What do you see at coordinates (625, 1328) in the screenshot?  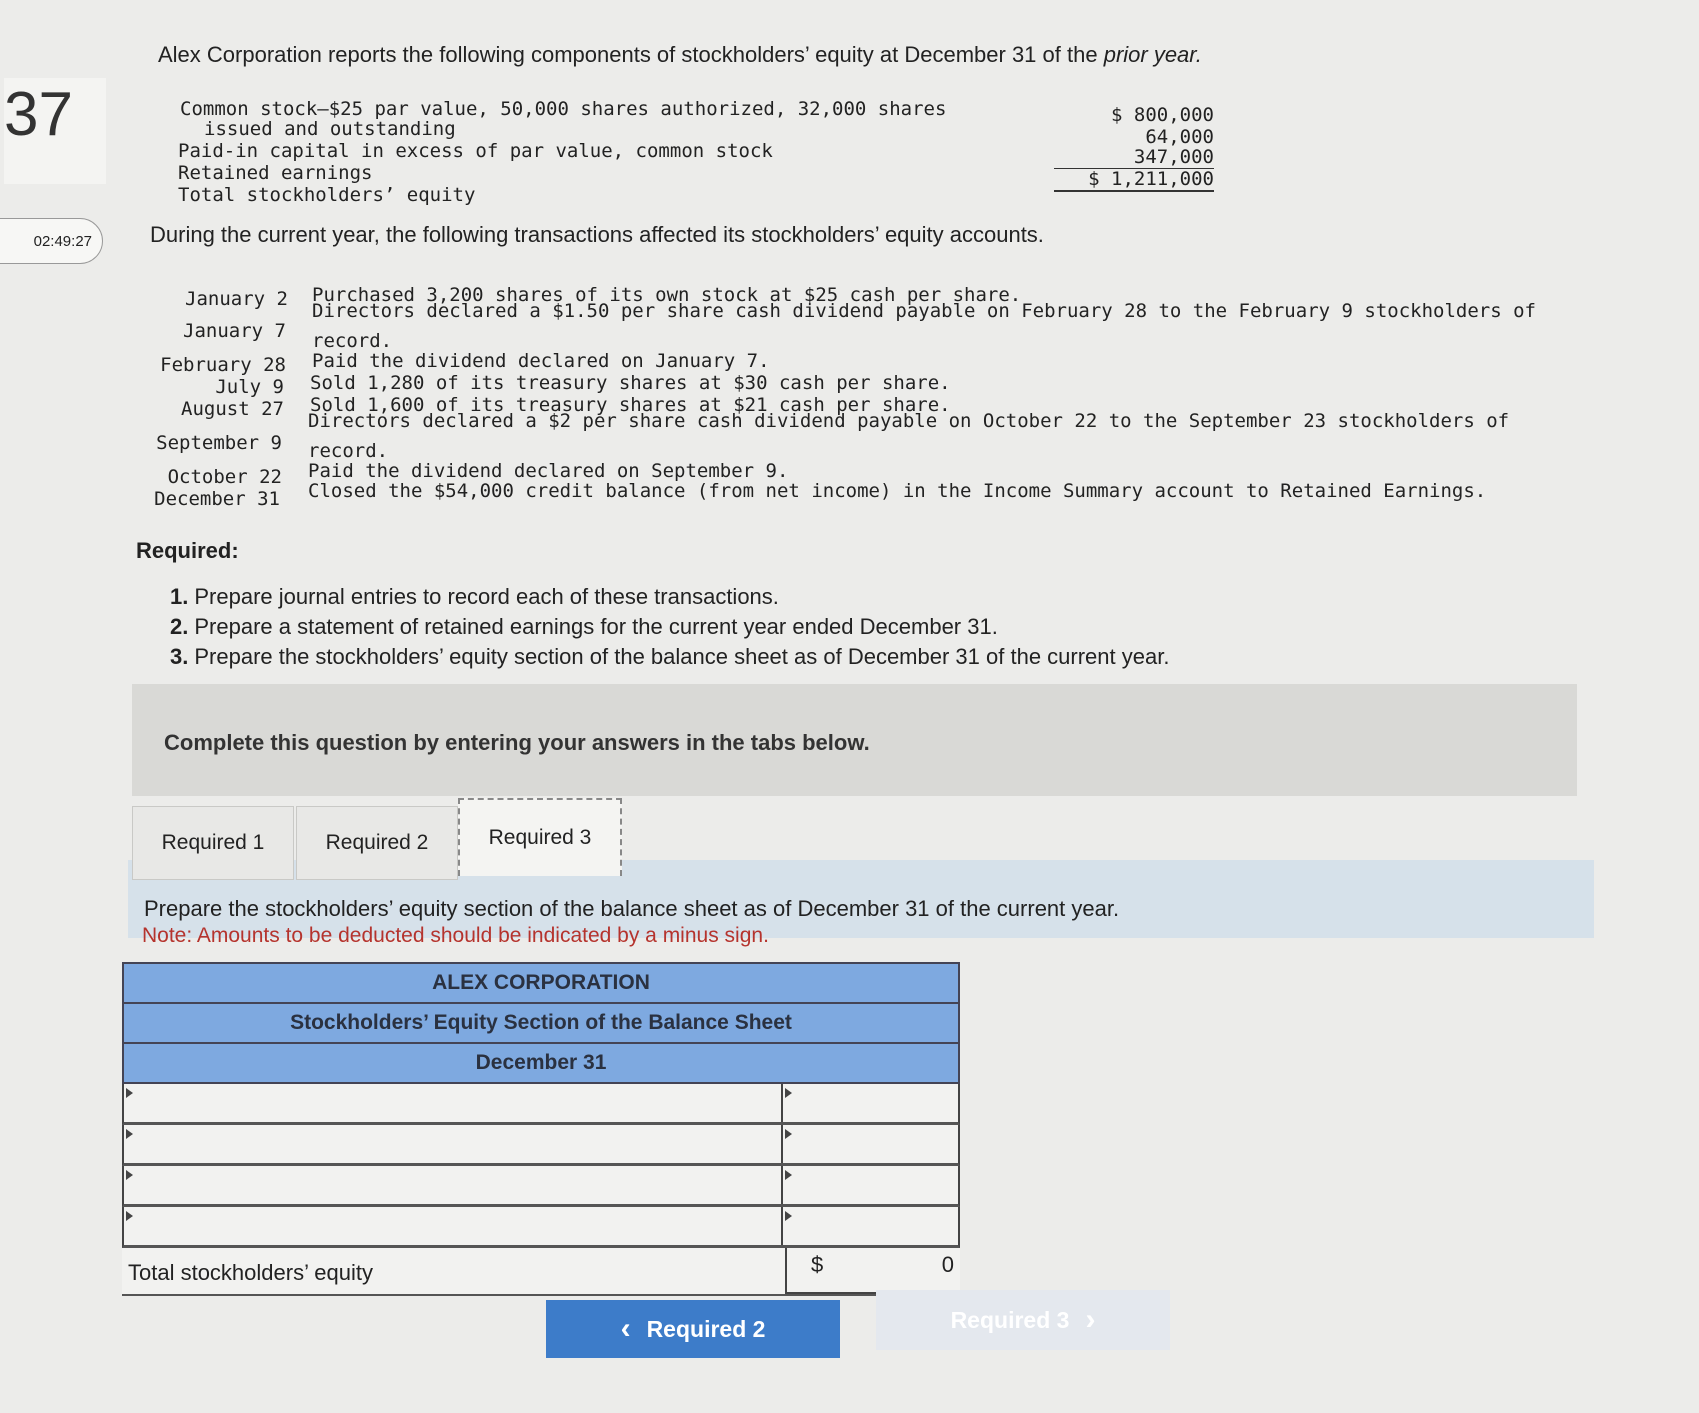 I see `chevron-left-icon: ‹` at bounding box center [625, 1328].